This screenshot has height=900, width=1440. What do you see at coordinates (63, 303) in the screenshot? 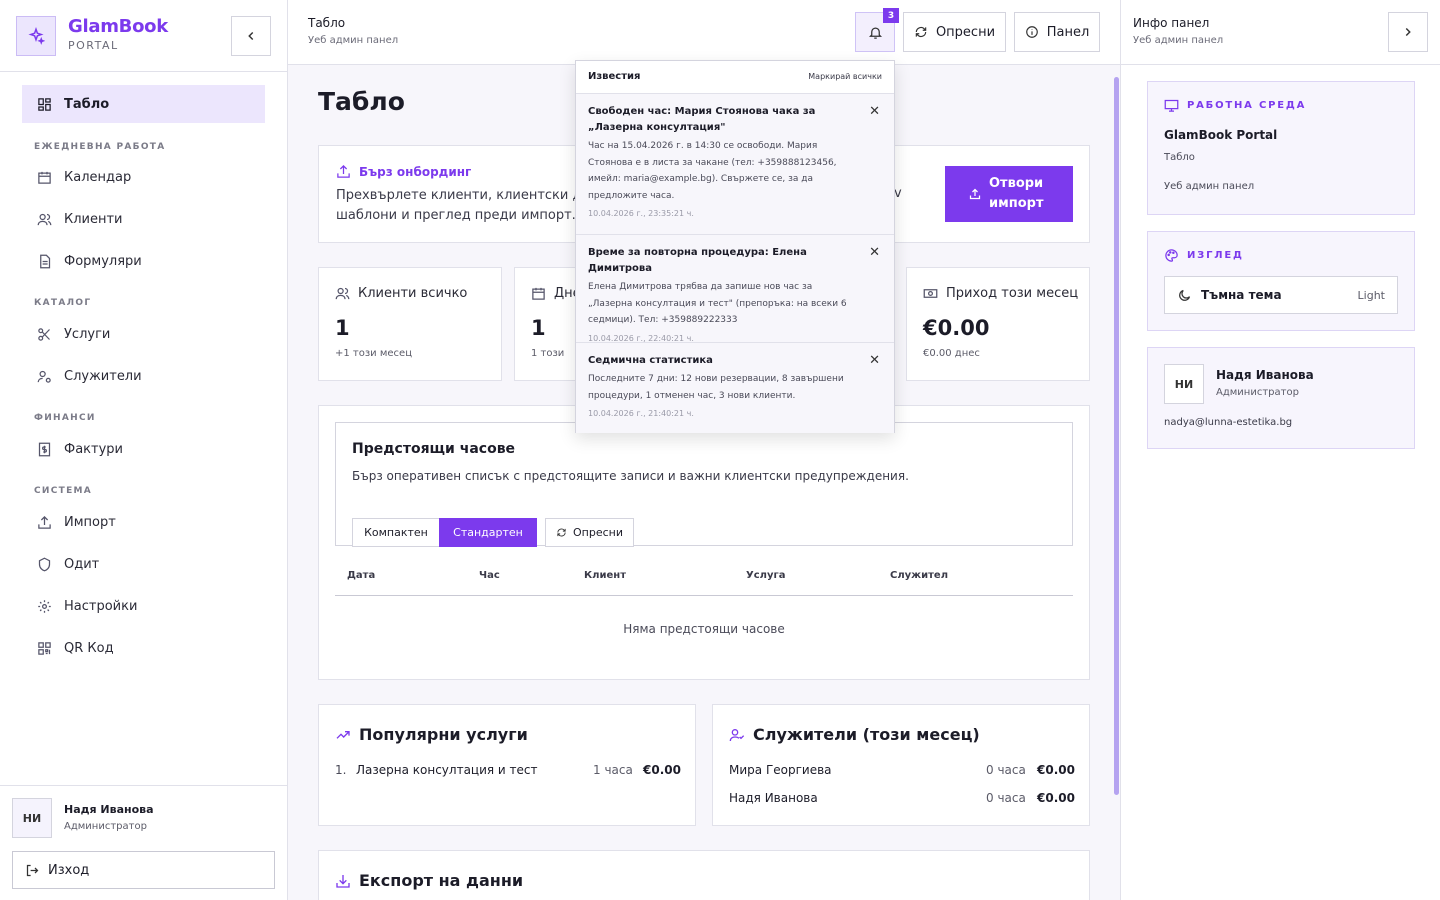
I see `nav-section-catalog: КАТАЛОГ` at bounding box center [63, 303].